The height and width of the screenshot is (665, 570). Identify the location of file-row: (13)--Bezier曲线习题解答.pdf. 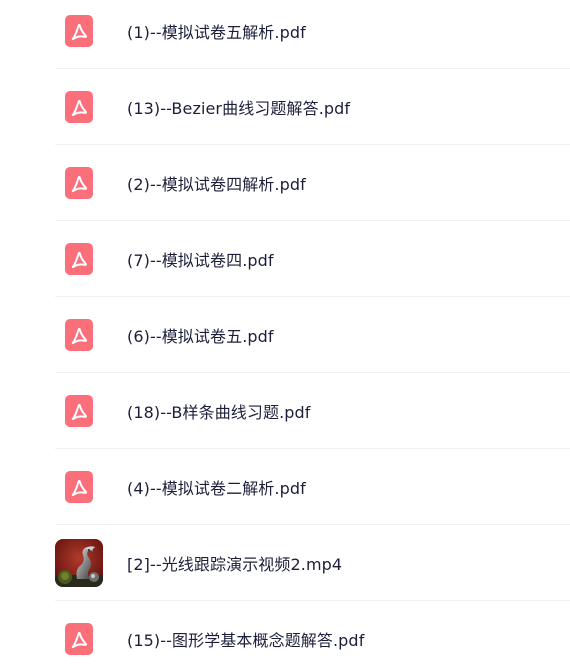
(285, 107).